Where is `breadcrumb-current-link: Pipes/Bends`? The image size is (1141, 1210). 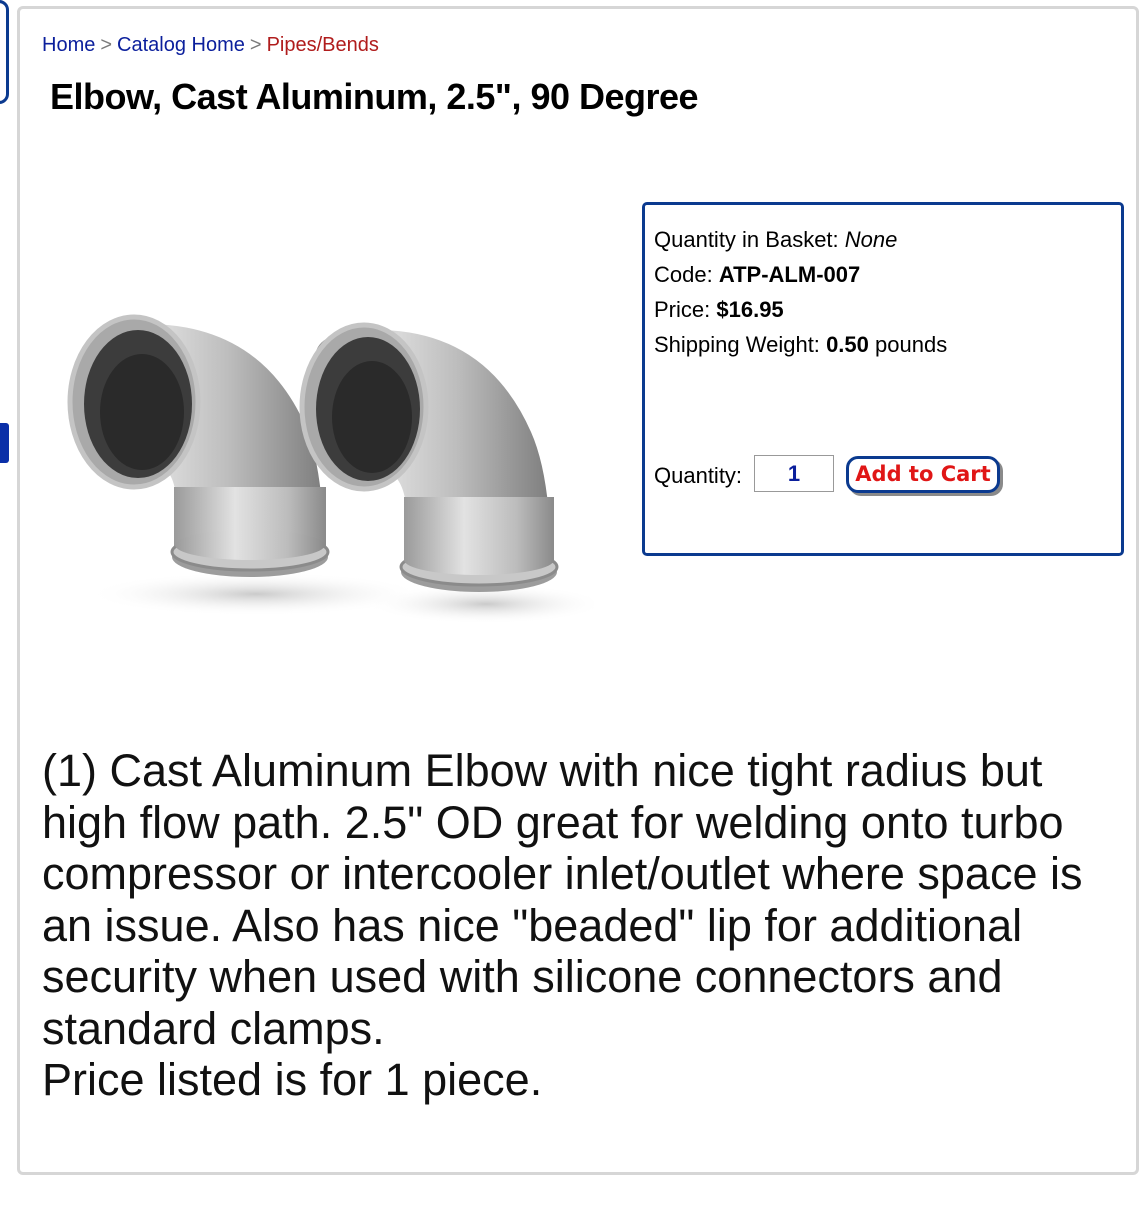 breadcrumb-current-link: Pipes/Bends is located at coordinates (323, 45).